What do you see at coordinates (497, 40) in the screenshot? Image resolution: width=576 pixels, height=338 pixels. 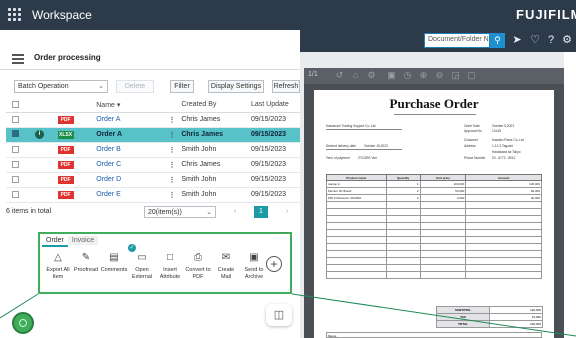 I see `search-icon: ⚲` at bounding box center [497, 40].